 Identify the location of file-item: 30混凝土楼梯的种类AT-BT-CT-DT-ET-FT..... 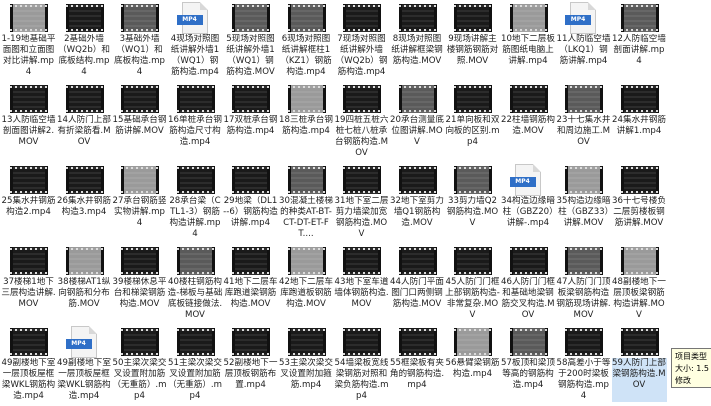
(306, 205).